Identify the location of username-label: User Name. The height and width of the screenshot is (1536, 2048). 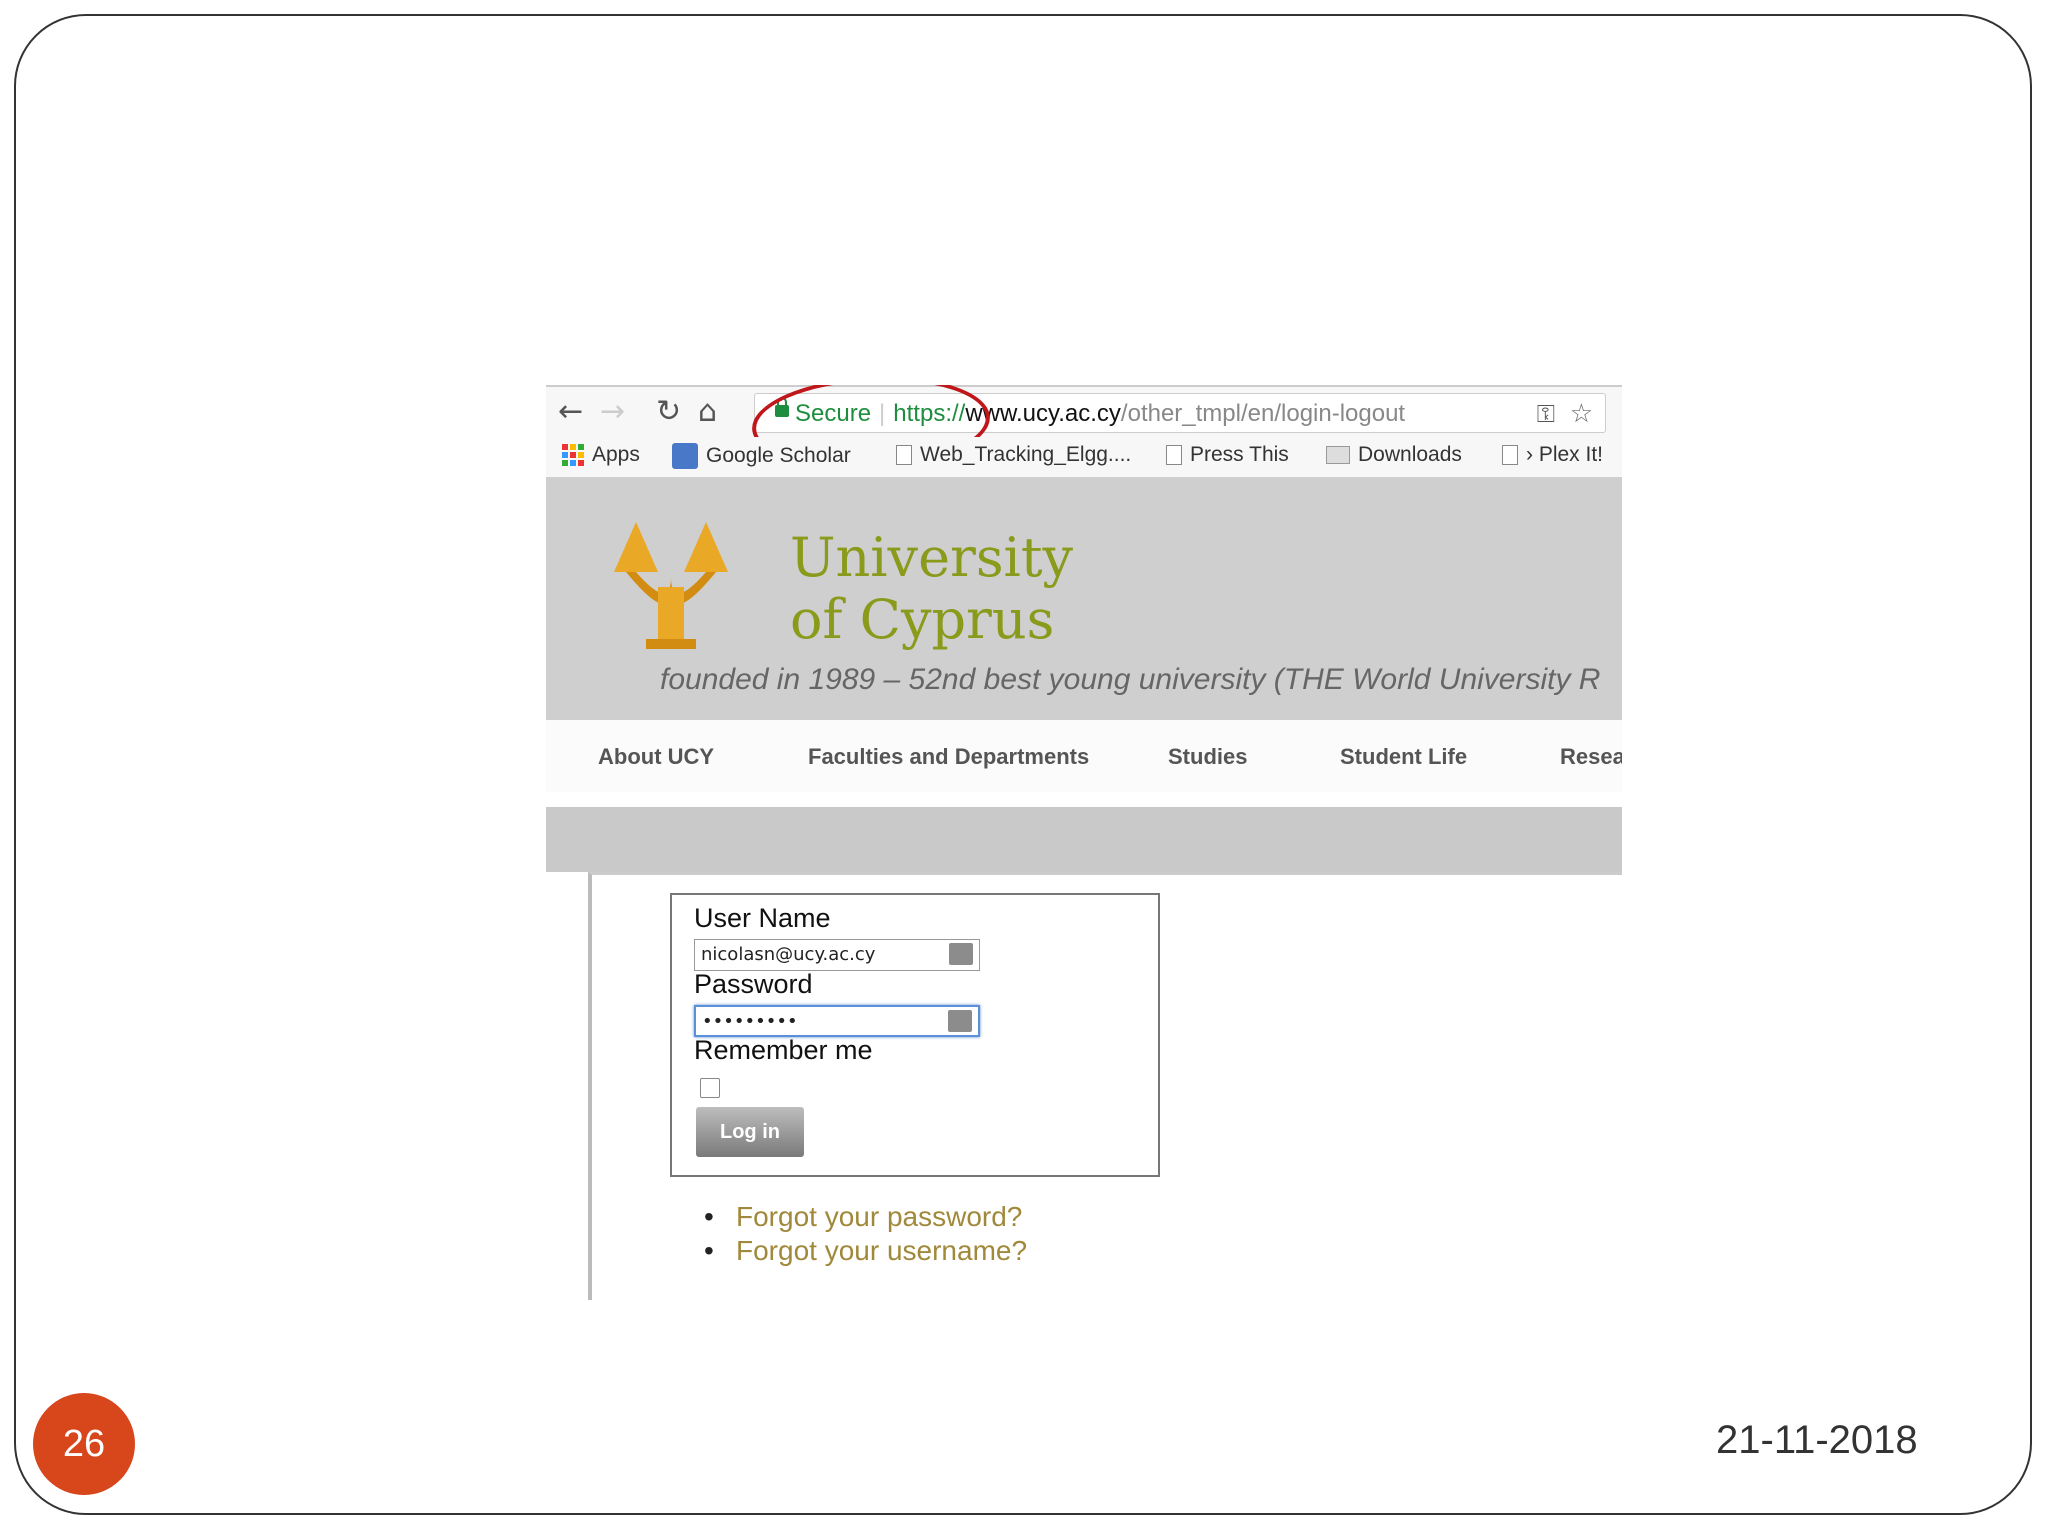
(762, 918).